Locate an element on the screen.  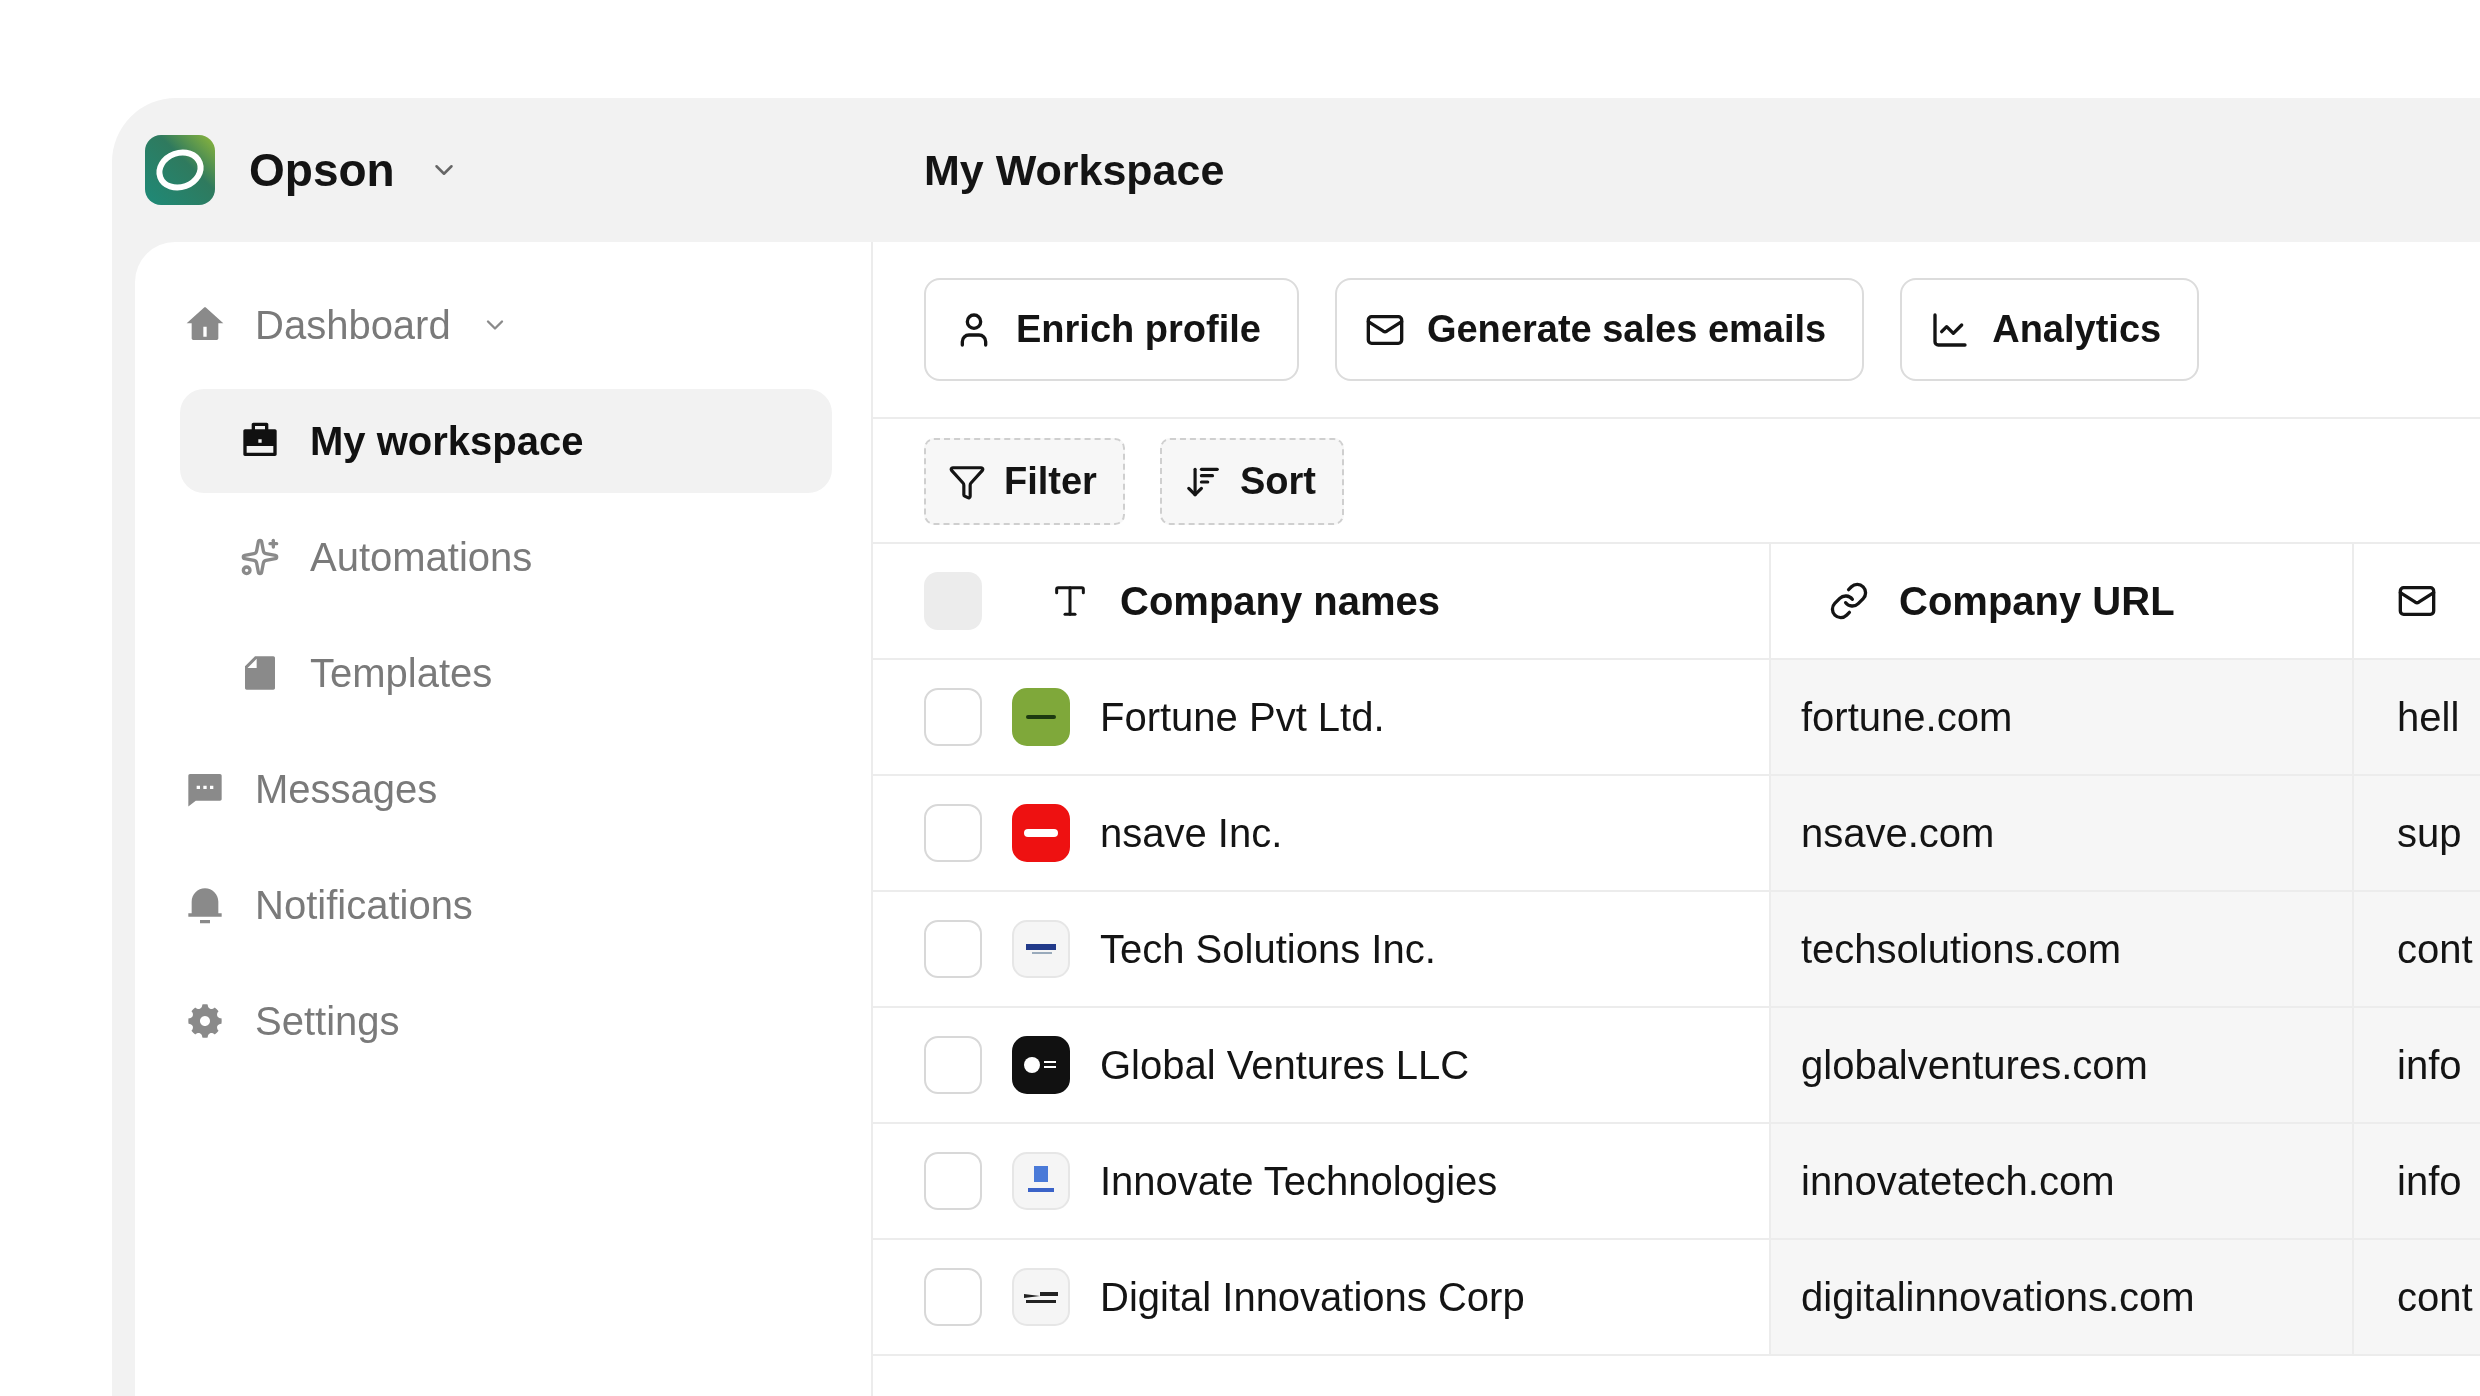
workspace-name: Opson is located at coordinates (322, 170).